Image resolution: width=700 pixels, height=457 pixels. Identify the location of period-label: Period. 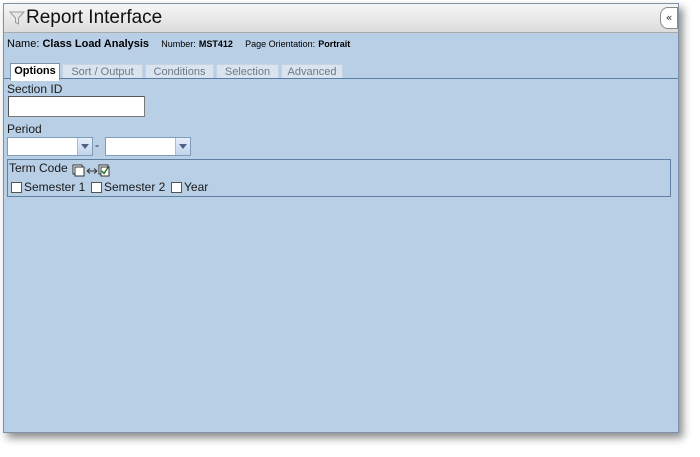
(24, 129).